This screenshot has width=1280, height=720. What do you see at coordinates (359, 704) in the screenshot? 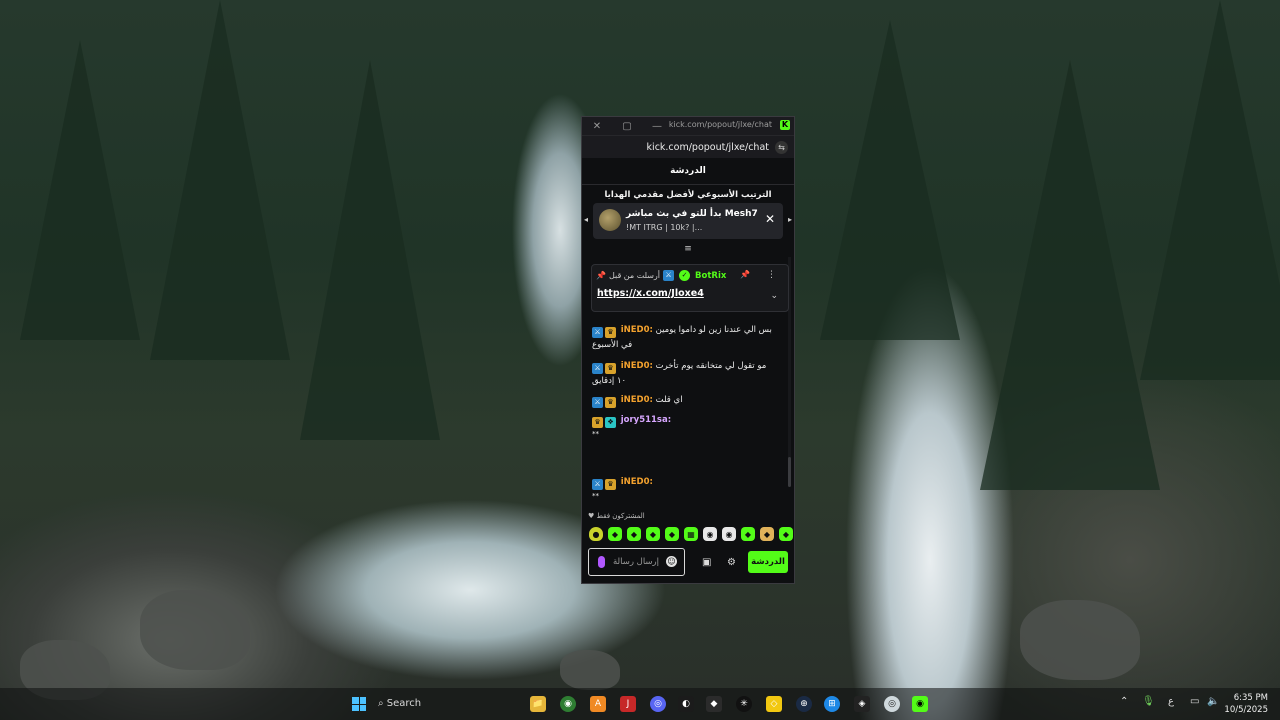
I see `start-button` at bounding box center [359, 704].